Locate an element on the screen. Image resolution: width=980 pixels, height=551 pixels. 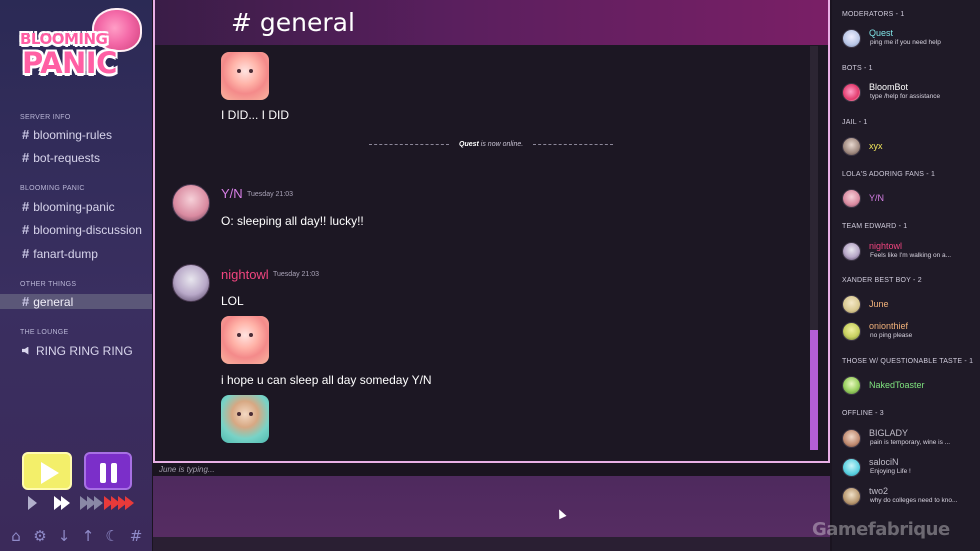
channel-bot-requests: # bot-requests is located at coordinates (76, 157).